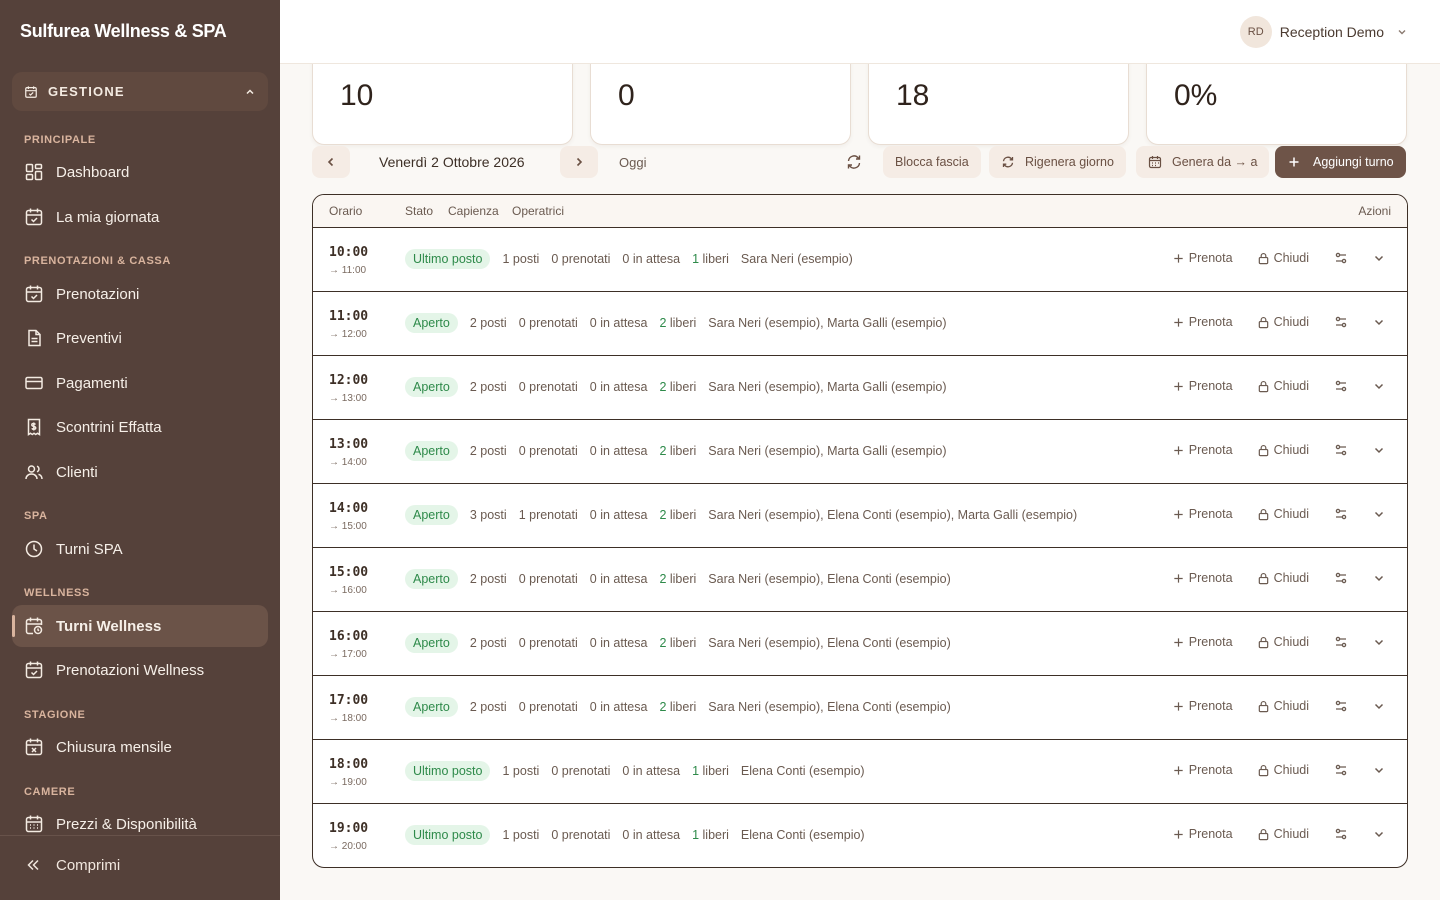  What do you see at coordinates (348, 334) in the screenshot?
I see `slot-end: → 12:00` at bounding box center [348, 334].